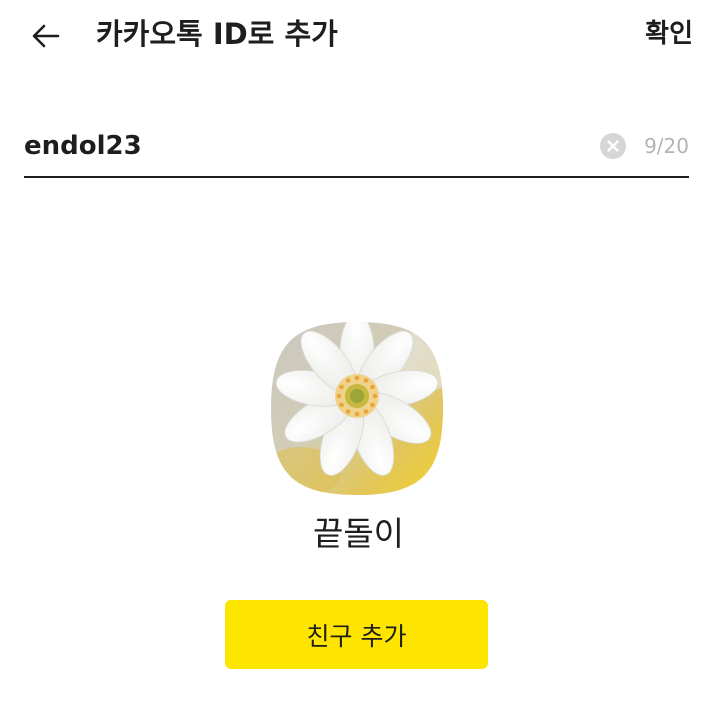  I want to click on profile-name: 끝돌이, so click(358, 533).